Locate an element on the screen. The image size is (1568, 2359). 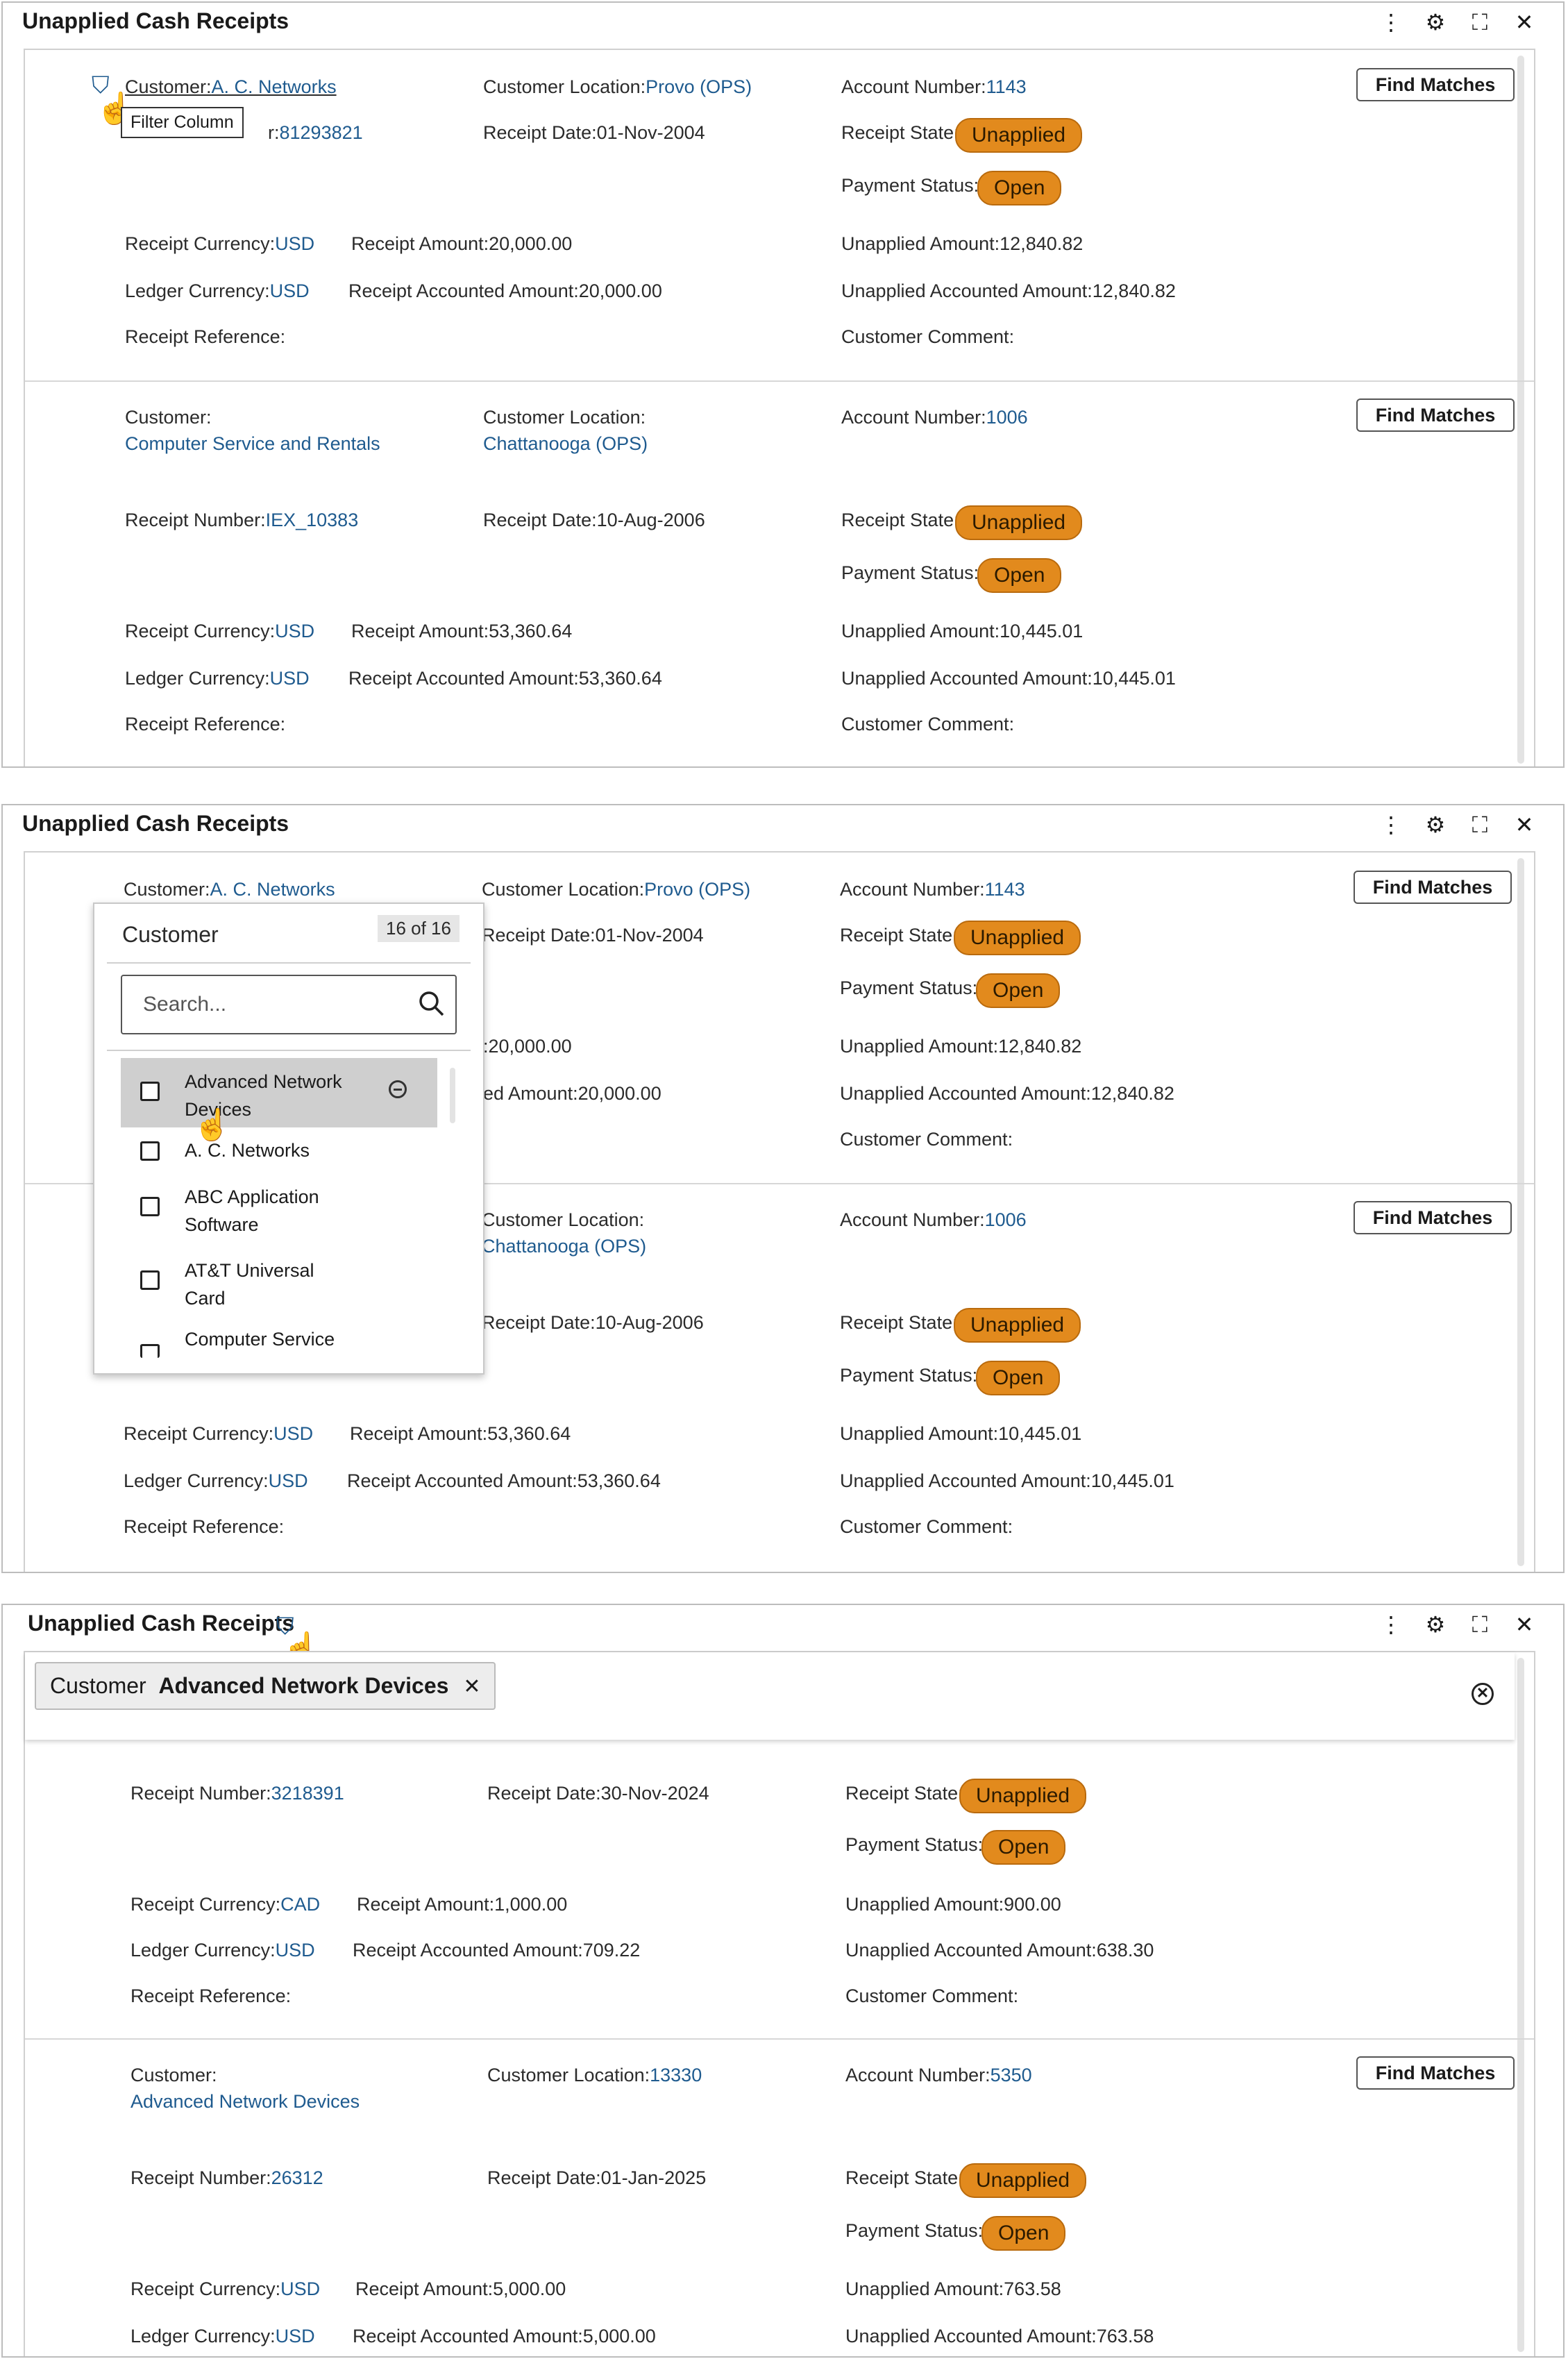
unapplied-accounted-amount: Unapplied Accounted Amount:10,445.01 is located at coordinates (1007, 1480).